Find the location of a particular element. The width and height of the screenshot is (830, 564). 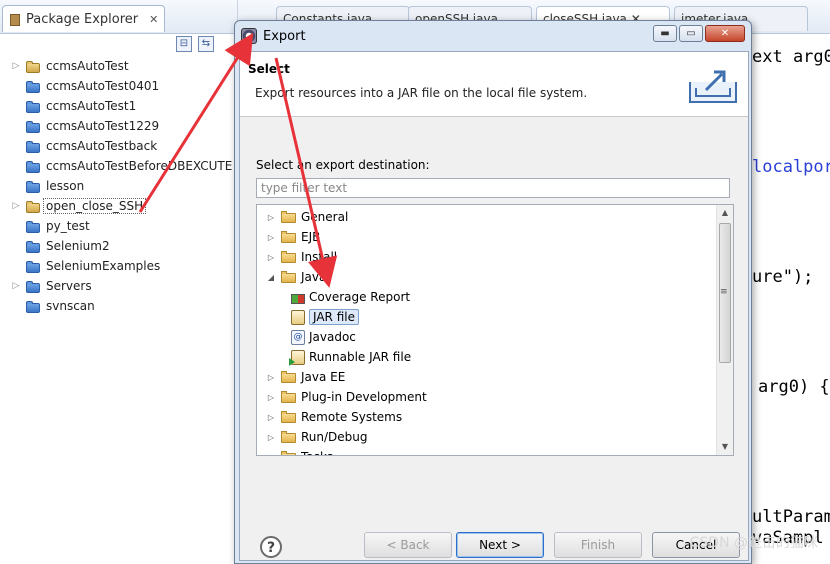

tree-item-install: ▷ Install is located at coordinates (301, 257).